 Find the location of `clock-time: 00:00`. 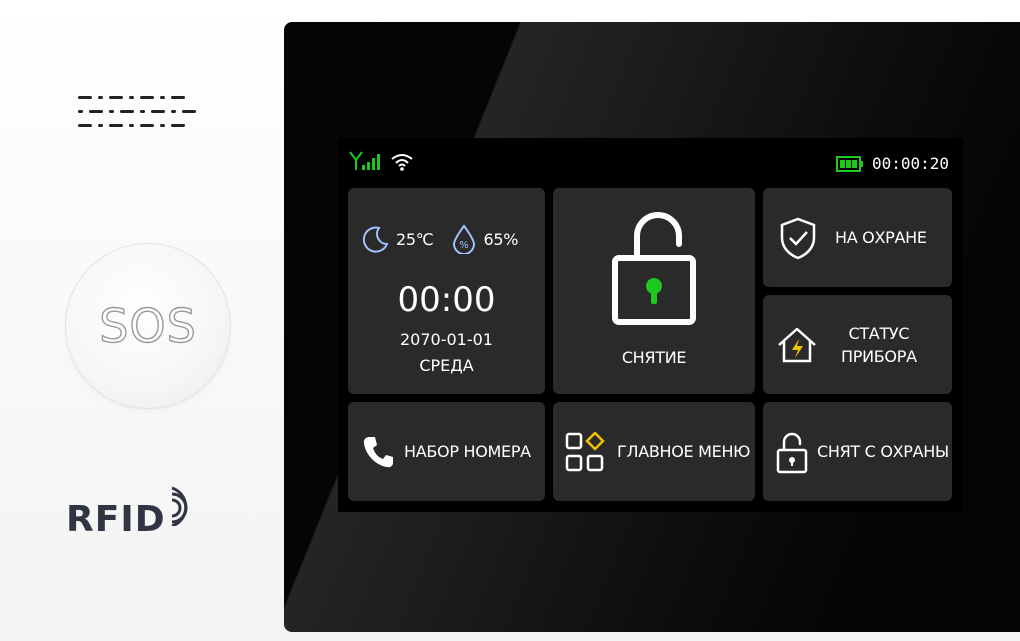

clock-time: 00:00 is located at coordinates (446, 300).